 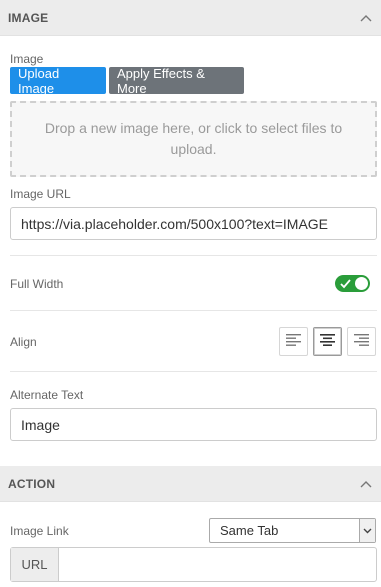 I want to click on image-link-label: Image Link, so click(x=39, y=531).